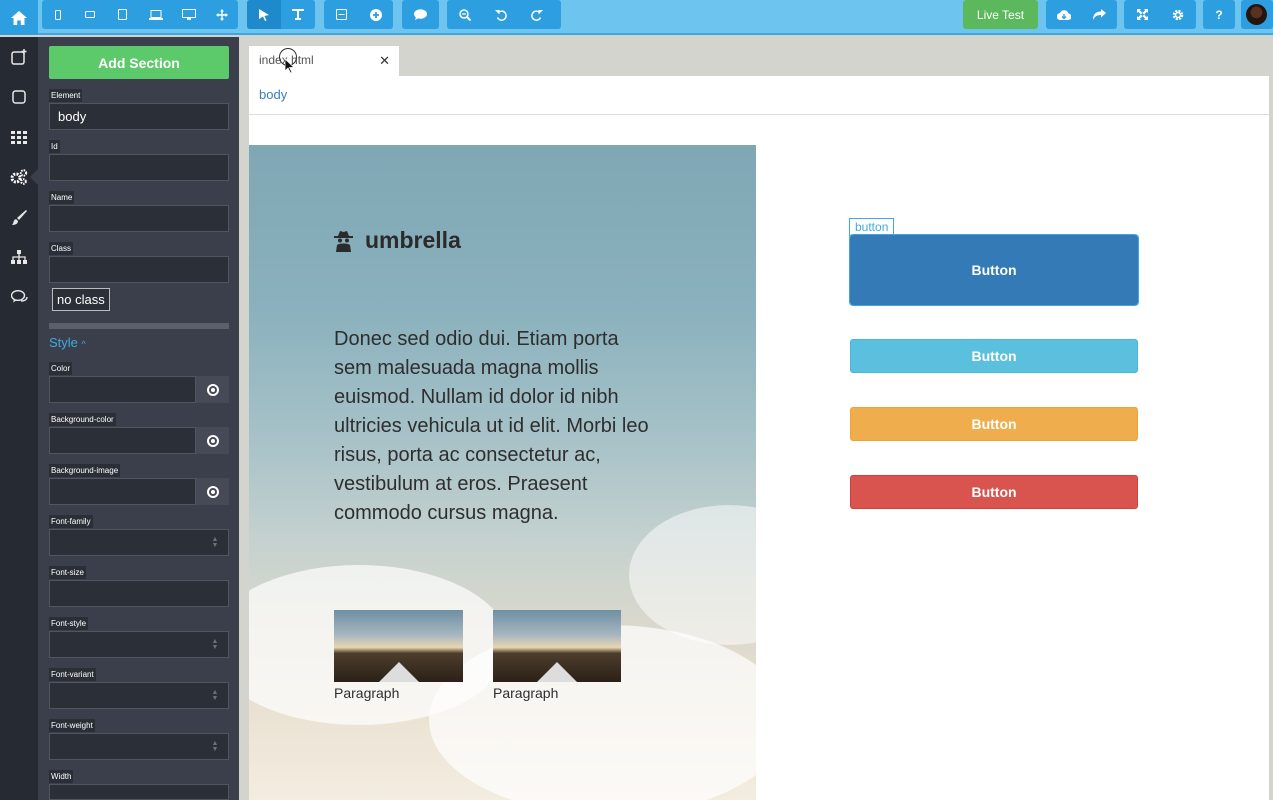 This screenshot has width=1273, height=800. What do you see at coordinates (139, 593) in the screenshot?
I see `font-size-field` at bounding box center [139, 593].